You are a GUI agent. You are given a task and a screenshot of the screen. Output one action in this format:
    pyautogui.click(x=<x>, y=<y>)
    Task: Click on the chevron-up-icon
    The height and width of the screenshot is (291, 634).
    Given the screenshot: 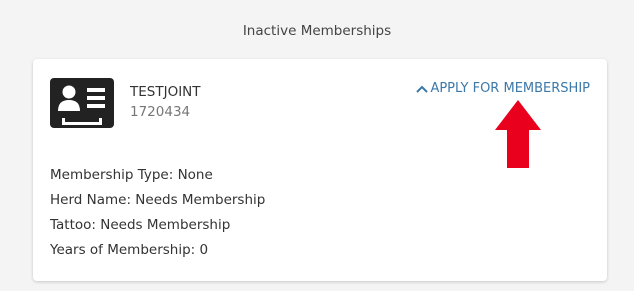 What is the action you would take?
    pyautogui.click(x=422, y=89)
    